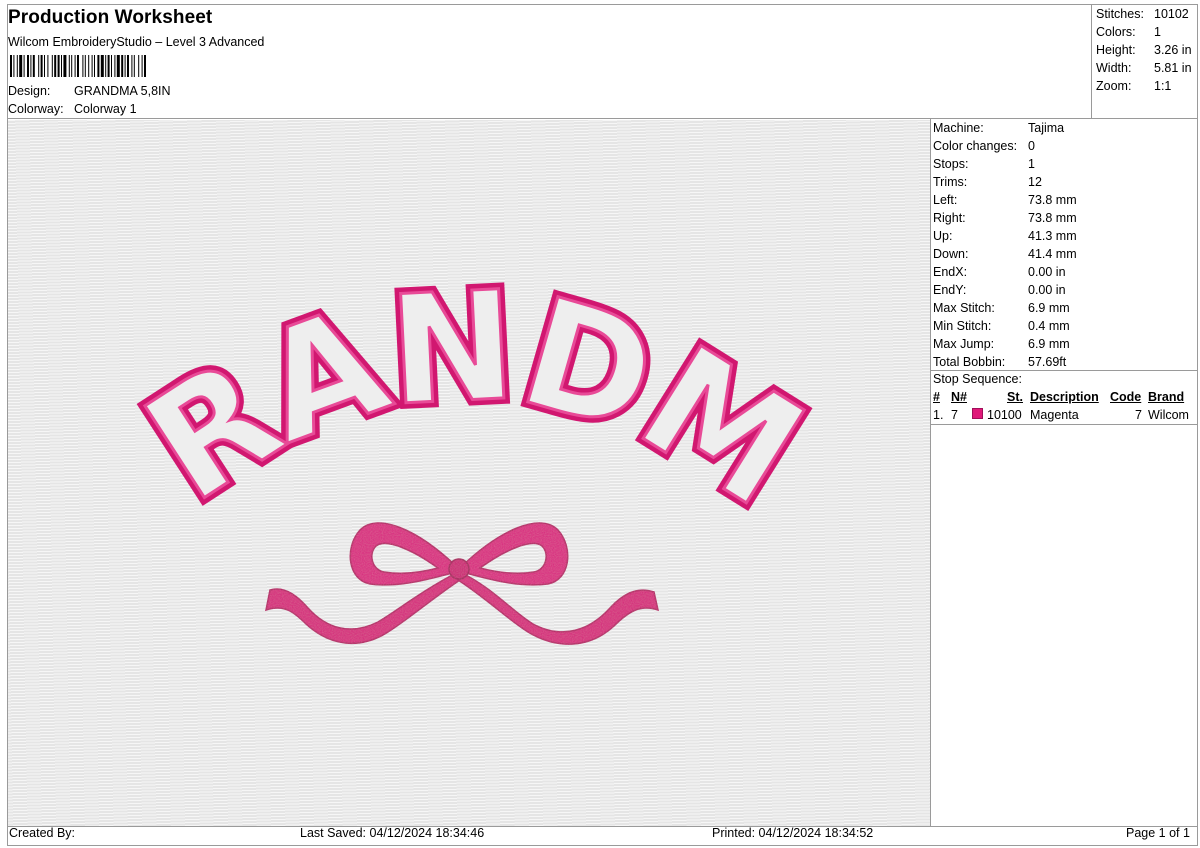 This screenshot has width=1200, height=848. What do you see at coordinates (1054, 415) in the screenshot?
I see `row-description: Magenta` at bounding box center [1054, 415].